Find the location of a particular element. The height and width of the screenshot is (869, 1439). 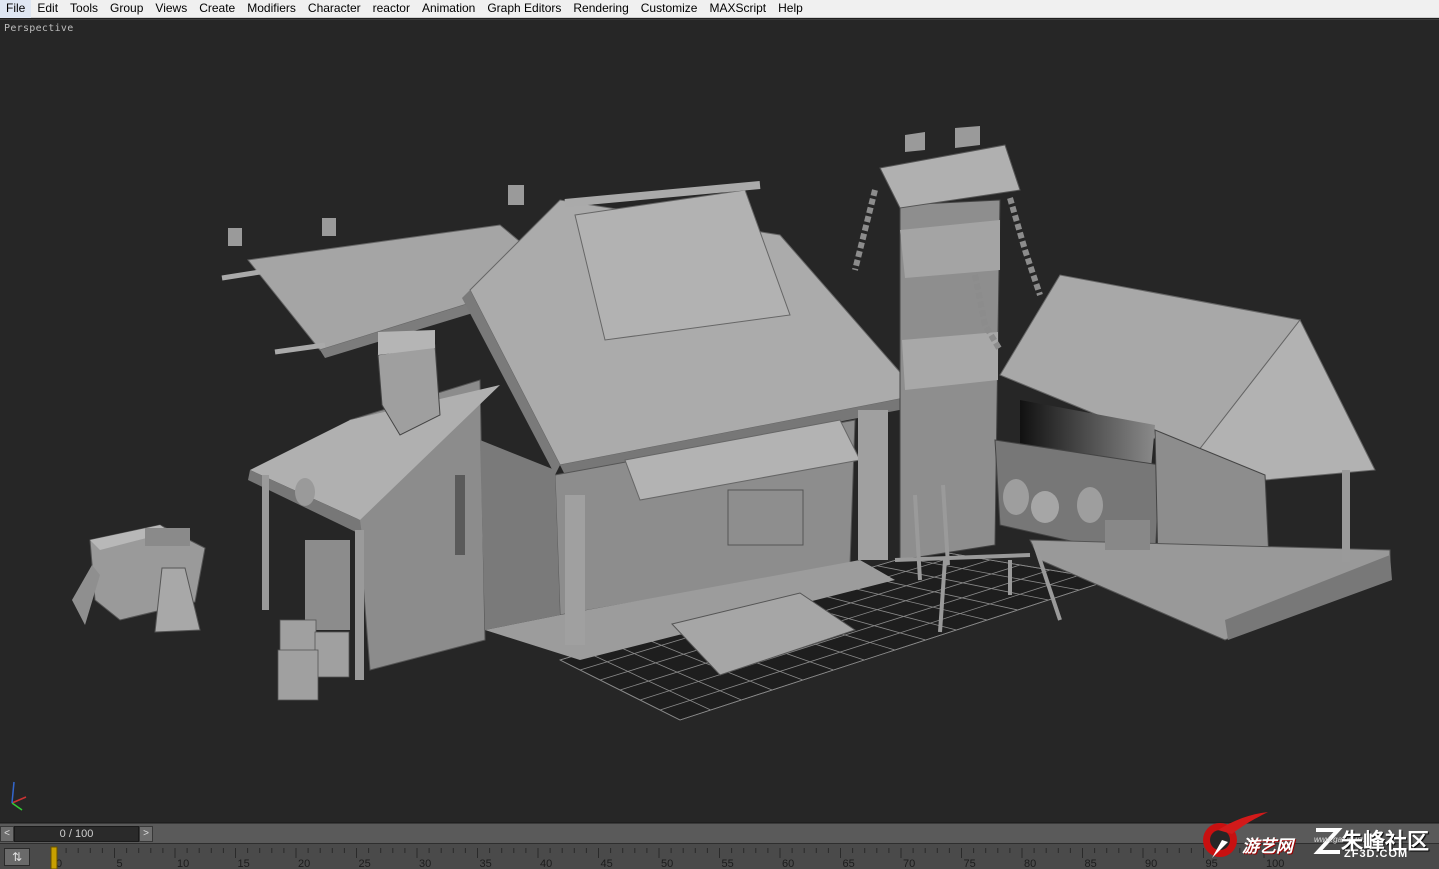

ruler-label: 75 is located at coordinates (970, 863).